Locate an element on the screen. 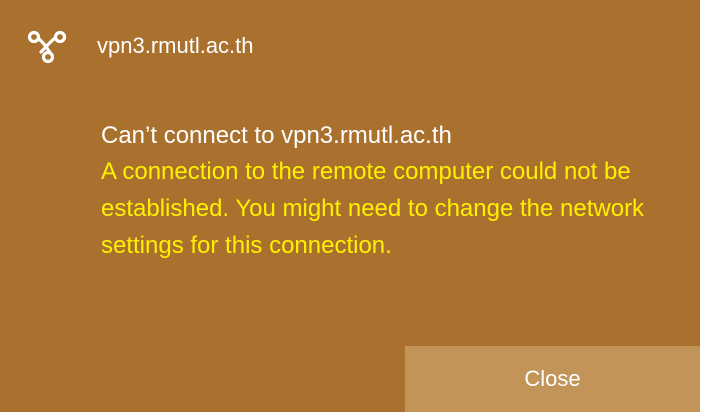  toast-headline: Can’t connect to vpn3.rmutl.ac.th is located at coordinates (276, 135).